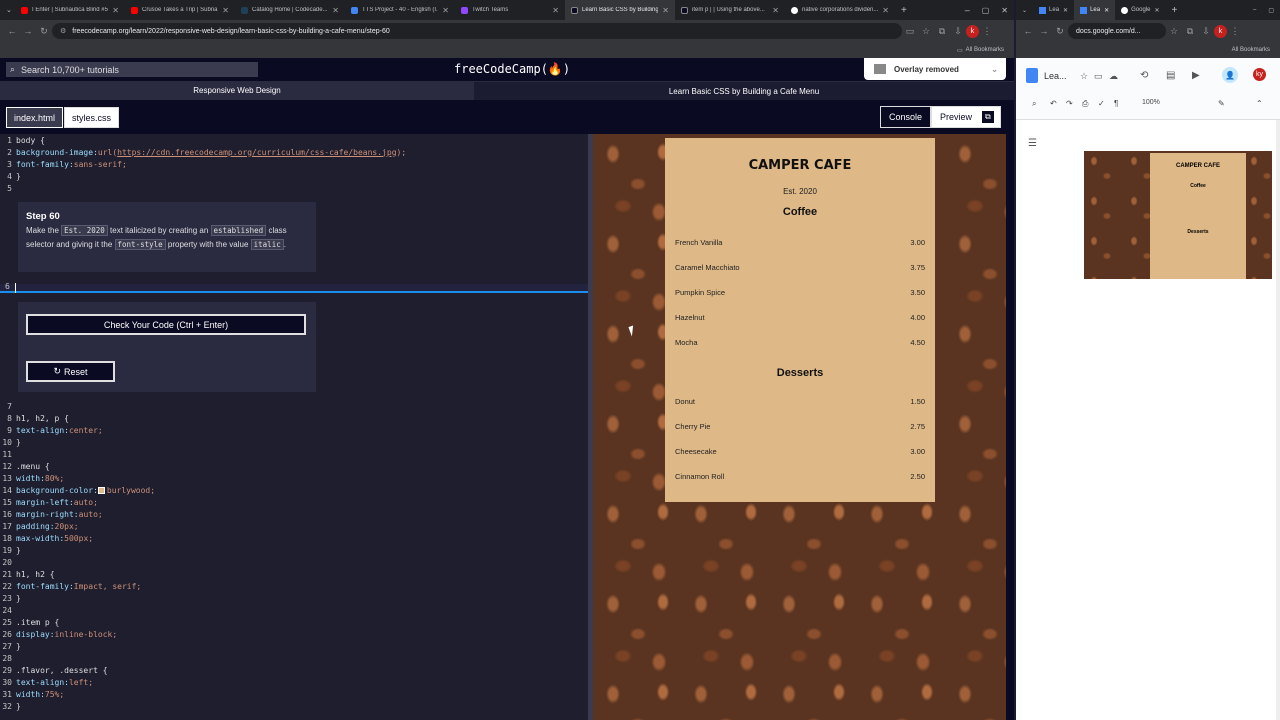 The height and width of the screenshot is (720, 1280). What do you see at coordinates (1116, 103) in the screenshot?
I see `paint-format-icon: ¶` at bounding box center [1116, 103].